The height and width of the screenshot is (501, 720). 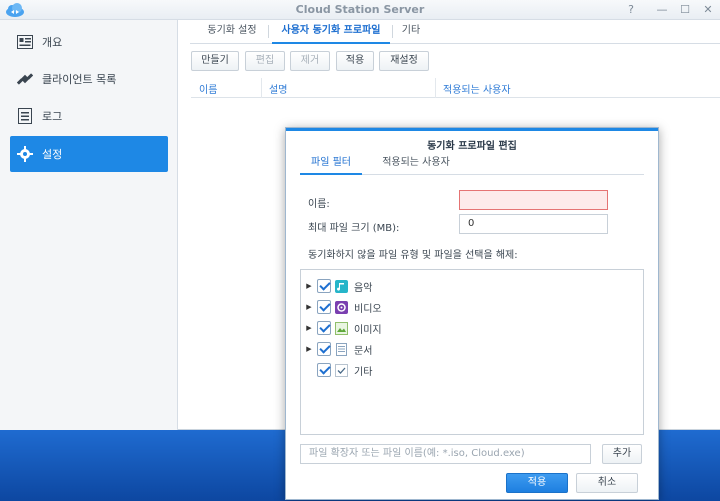 I want to click on name-label: 이름:, so click(x=319, y=204).